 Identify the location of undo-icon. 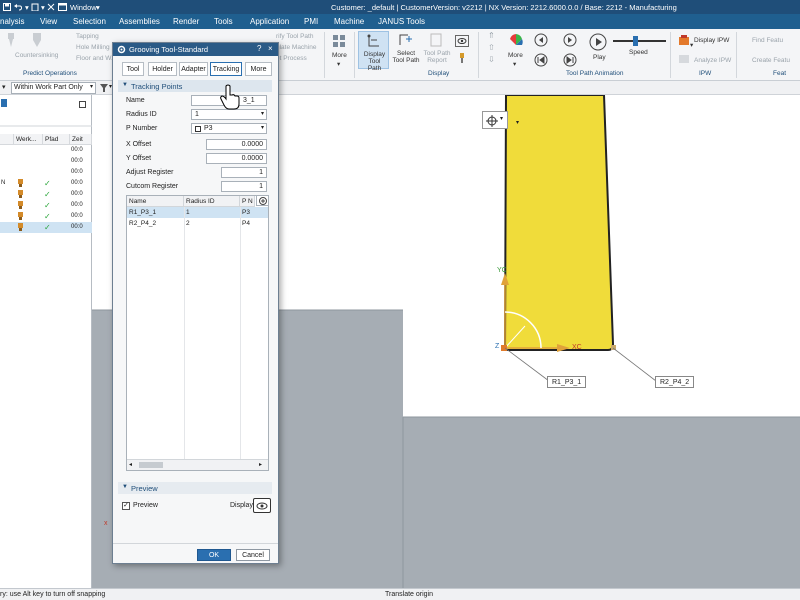
(18, 7).